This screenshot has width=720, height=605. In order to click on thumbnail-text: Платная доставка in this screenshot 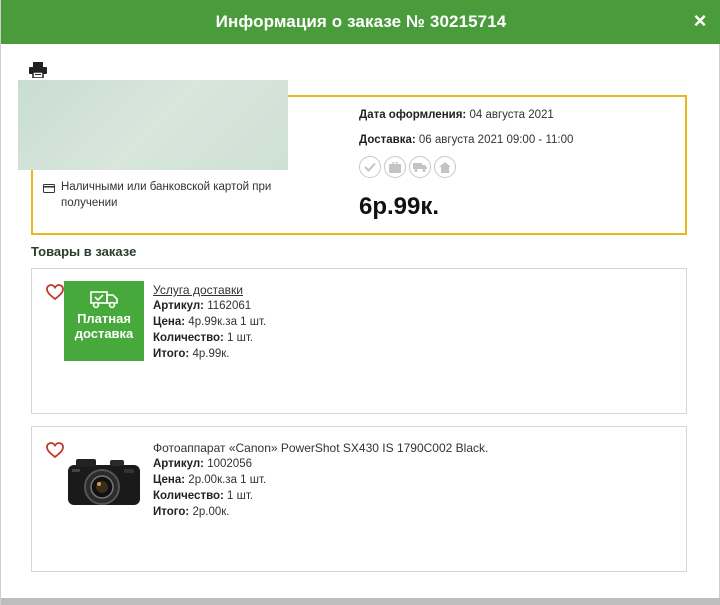, I will do `click(104, 326)`.